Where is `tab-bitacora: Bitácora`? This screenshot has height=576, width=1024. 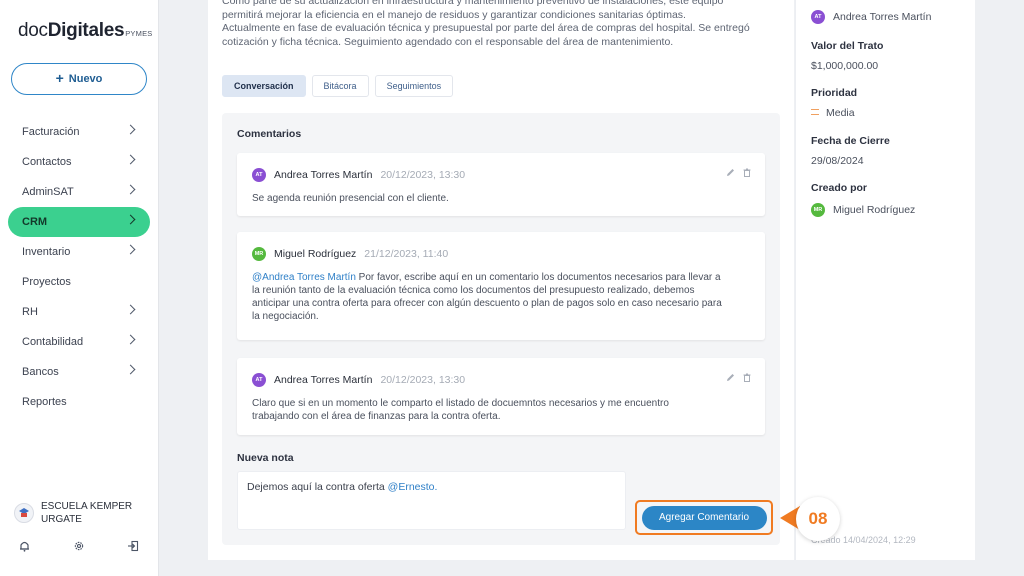
tab-bitacora: Bitácora is located at coordinates (340, 86).